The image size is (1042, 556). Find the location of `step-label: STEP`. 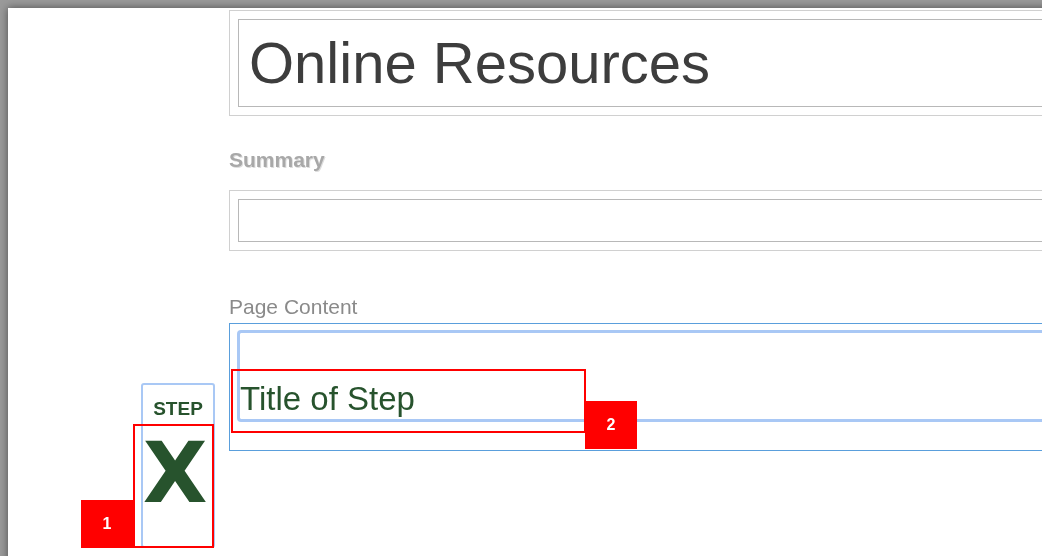

step-label: STEP is located at coordinates (178, 408).